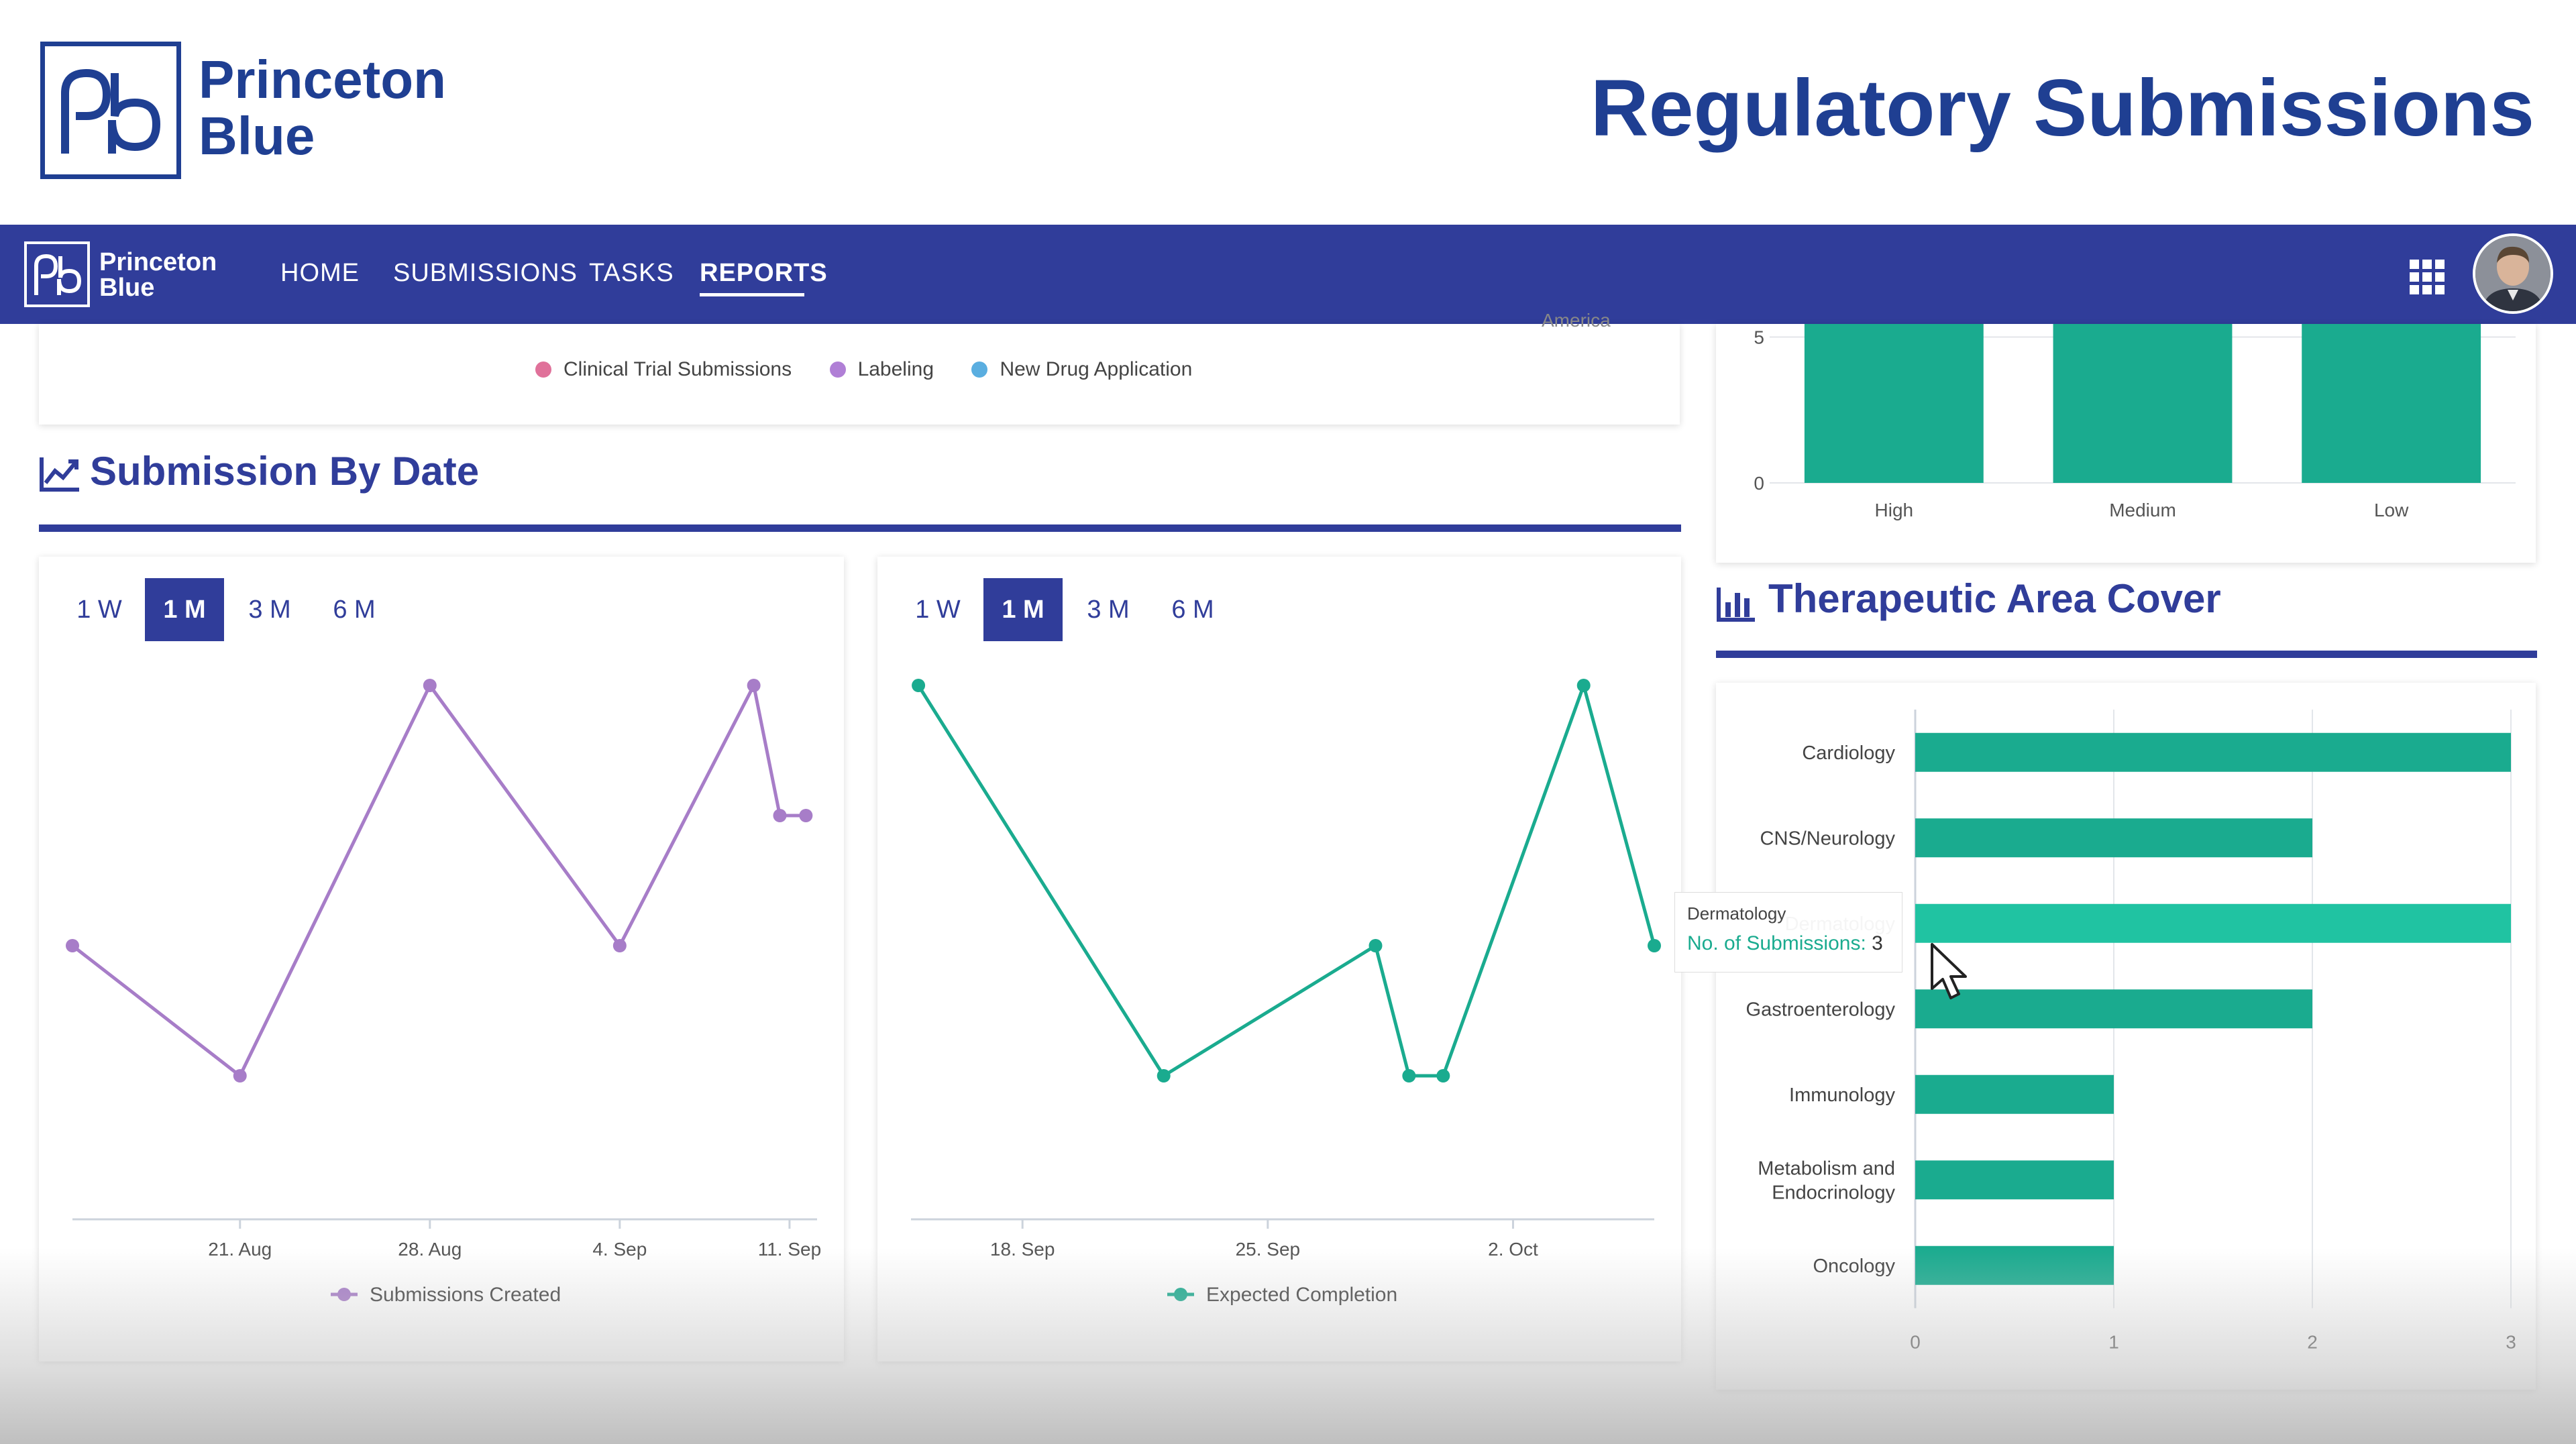  What do you see at coordinates (240, 1249) in the screenshot?
I see `x-tick-label: 21. Aug` at bounding box center [240, 1249].